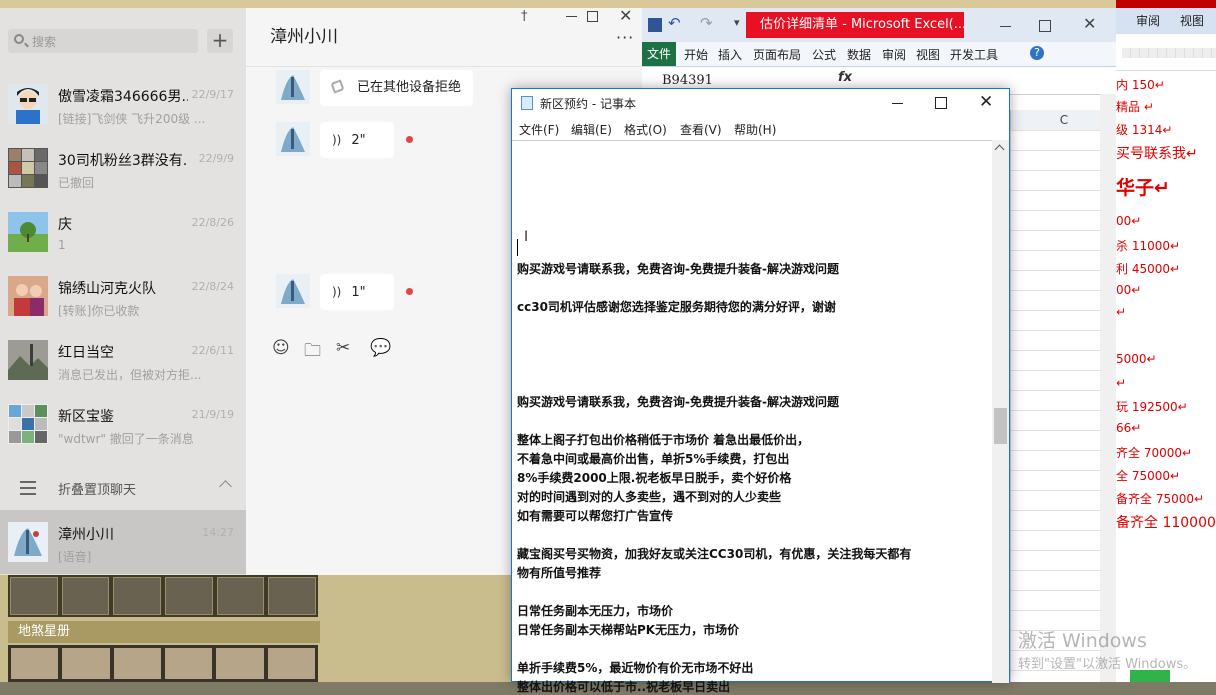  What do you see at coordinates (220, 41) in the screenshot?
I see `add-button: +` at bounding box center [220, 41].